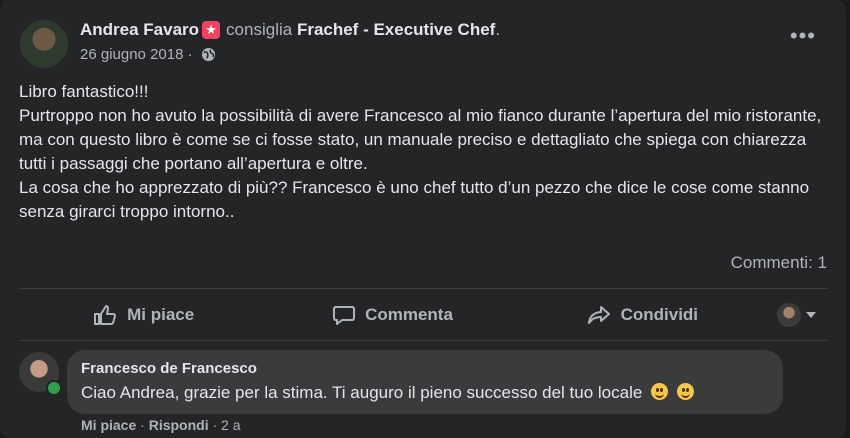 The width and height of the screenshot is (850, 438). Describe the element at coordinates (161, 314) in the screenshot. I see `like-label: Mi piace` at that location.